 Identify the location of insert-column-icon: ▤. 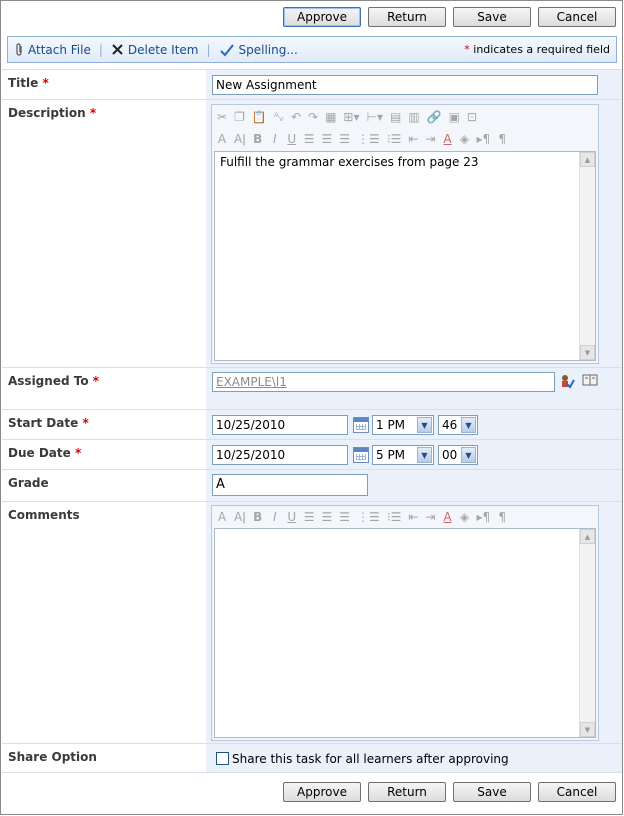
(395, 117).